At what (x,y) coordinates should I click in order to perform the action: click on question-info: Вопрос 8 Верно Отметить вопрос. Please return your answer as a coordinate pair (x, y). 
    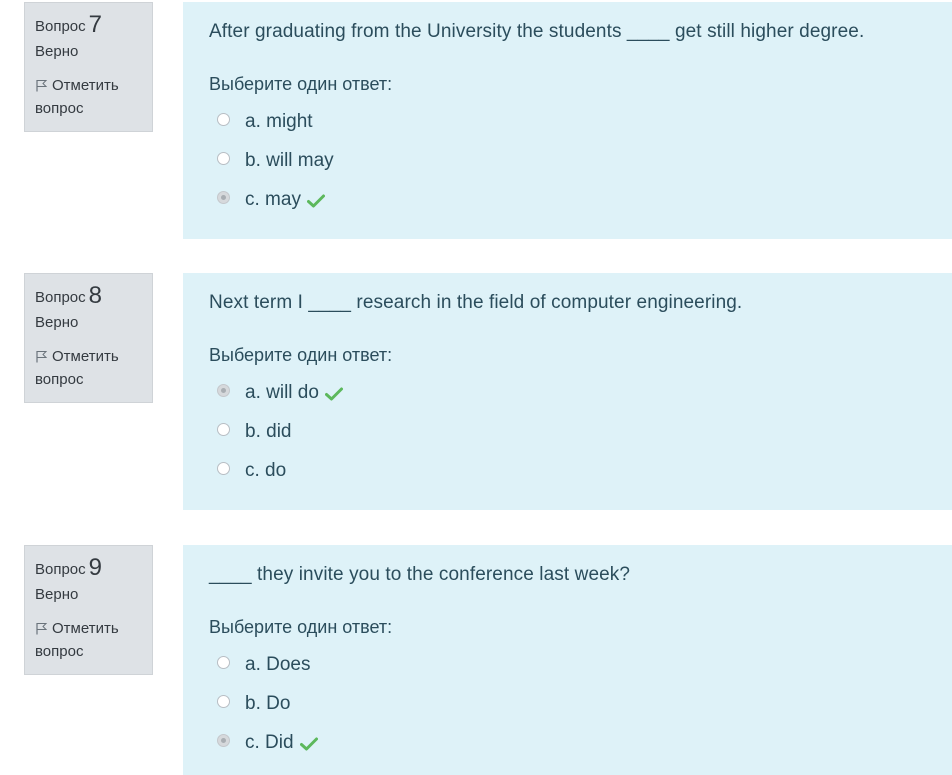
    Looking at the image, I should click on (88, 338).